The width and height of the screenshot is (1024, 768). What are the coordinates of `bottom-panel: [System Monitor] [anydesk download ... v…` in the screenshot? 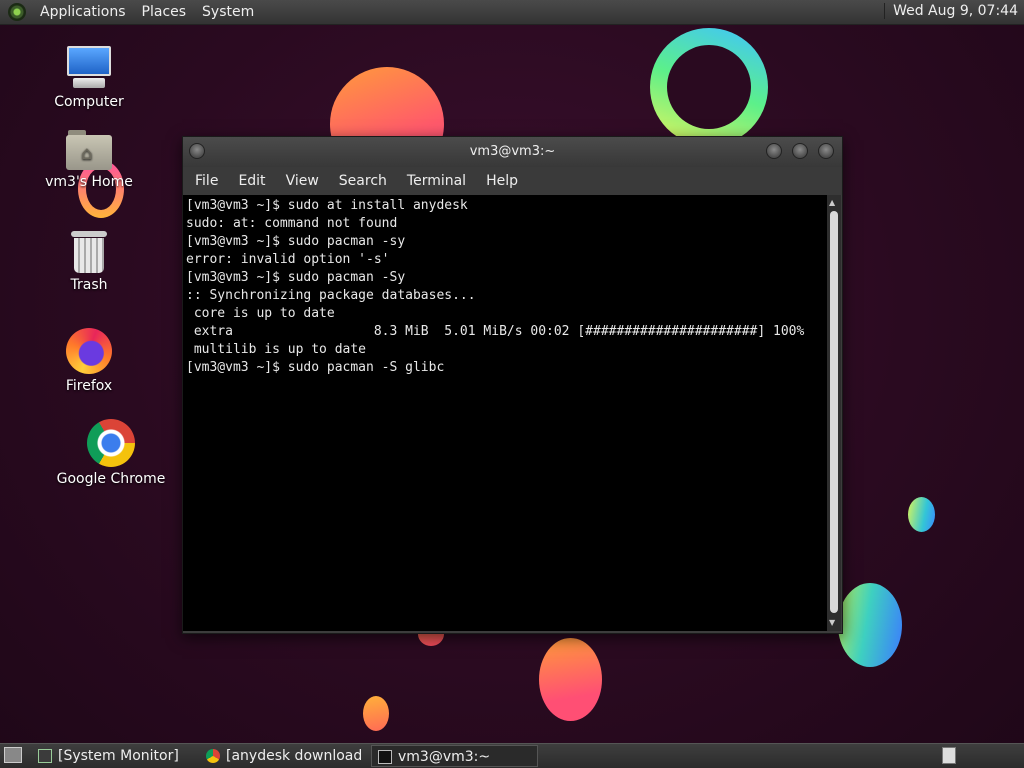 It's located at (512, 755).